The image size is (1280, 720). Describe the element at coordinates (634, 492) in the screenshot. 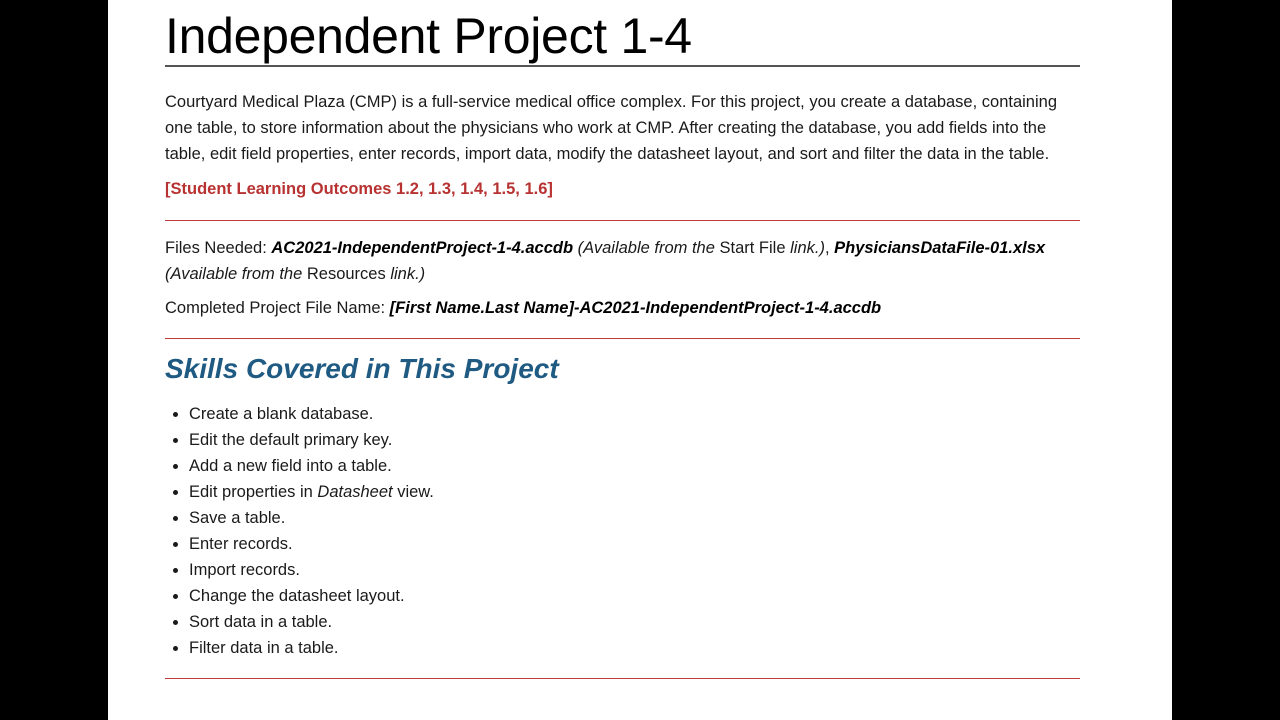

I see `skill-item: Edit properties in Datasheet view.` at that location.